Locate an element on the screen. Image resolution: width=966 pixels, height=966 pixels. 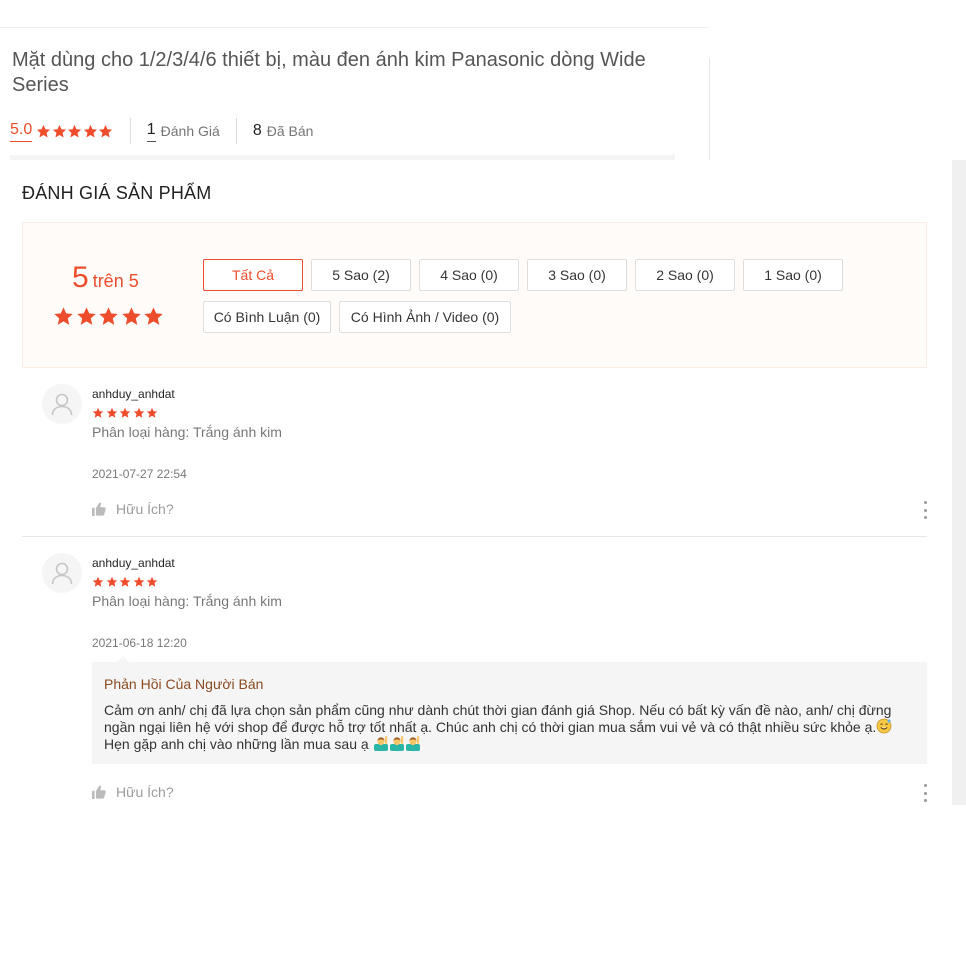
top-divider is located at coordinates (354, 27).